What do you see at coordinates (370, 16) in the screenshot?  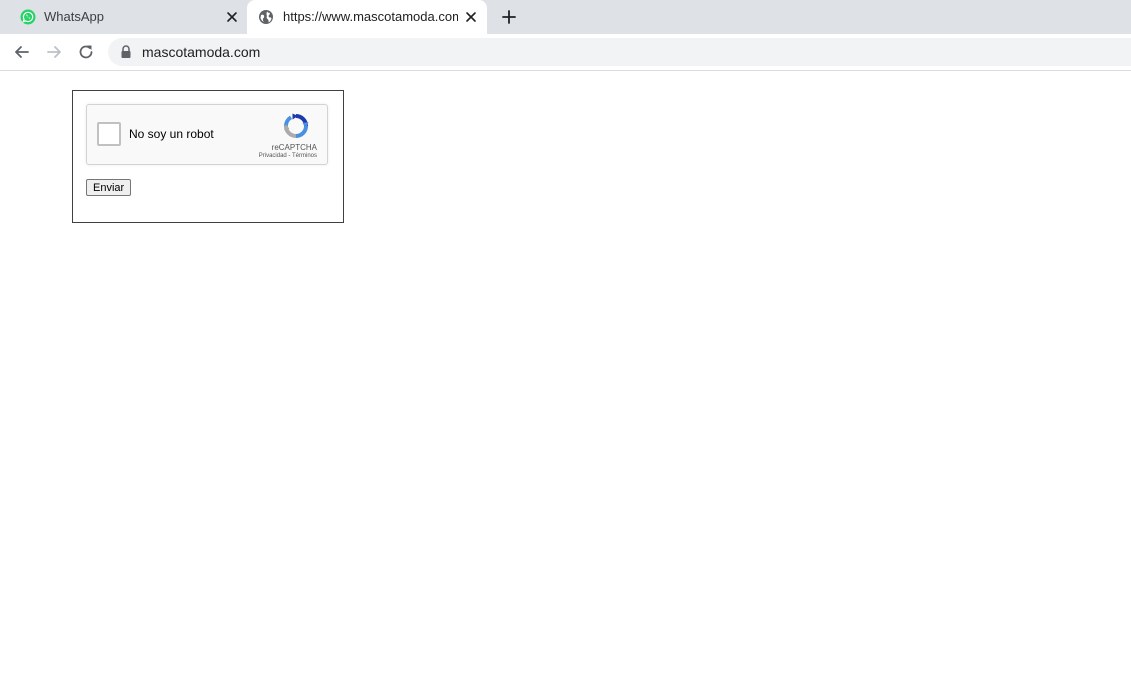 I see `tab-title: https://www.mascotamoda.com` at bounding box center [370, 16].